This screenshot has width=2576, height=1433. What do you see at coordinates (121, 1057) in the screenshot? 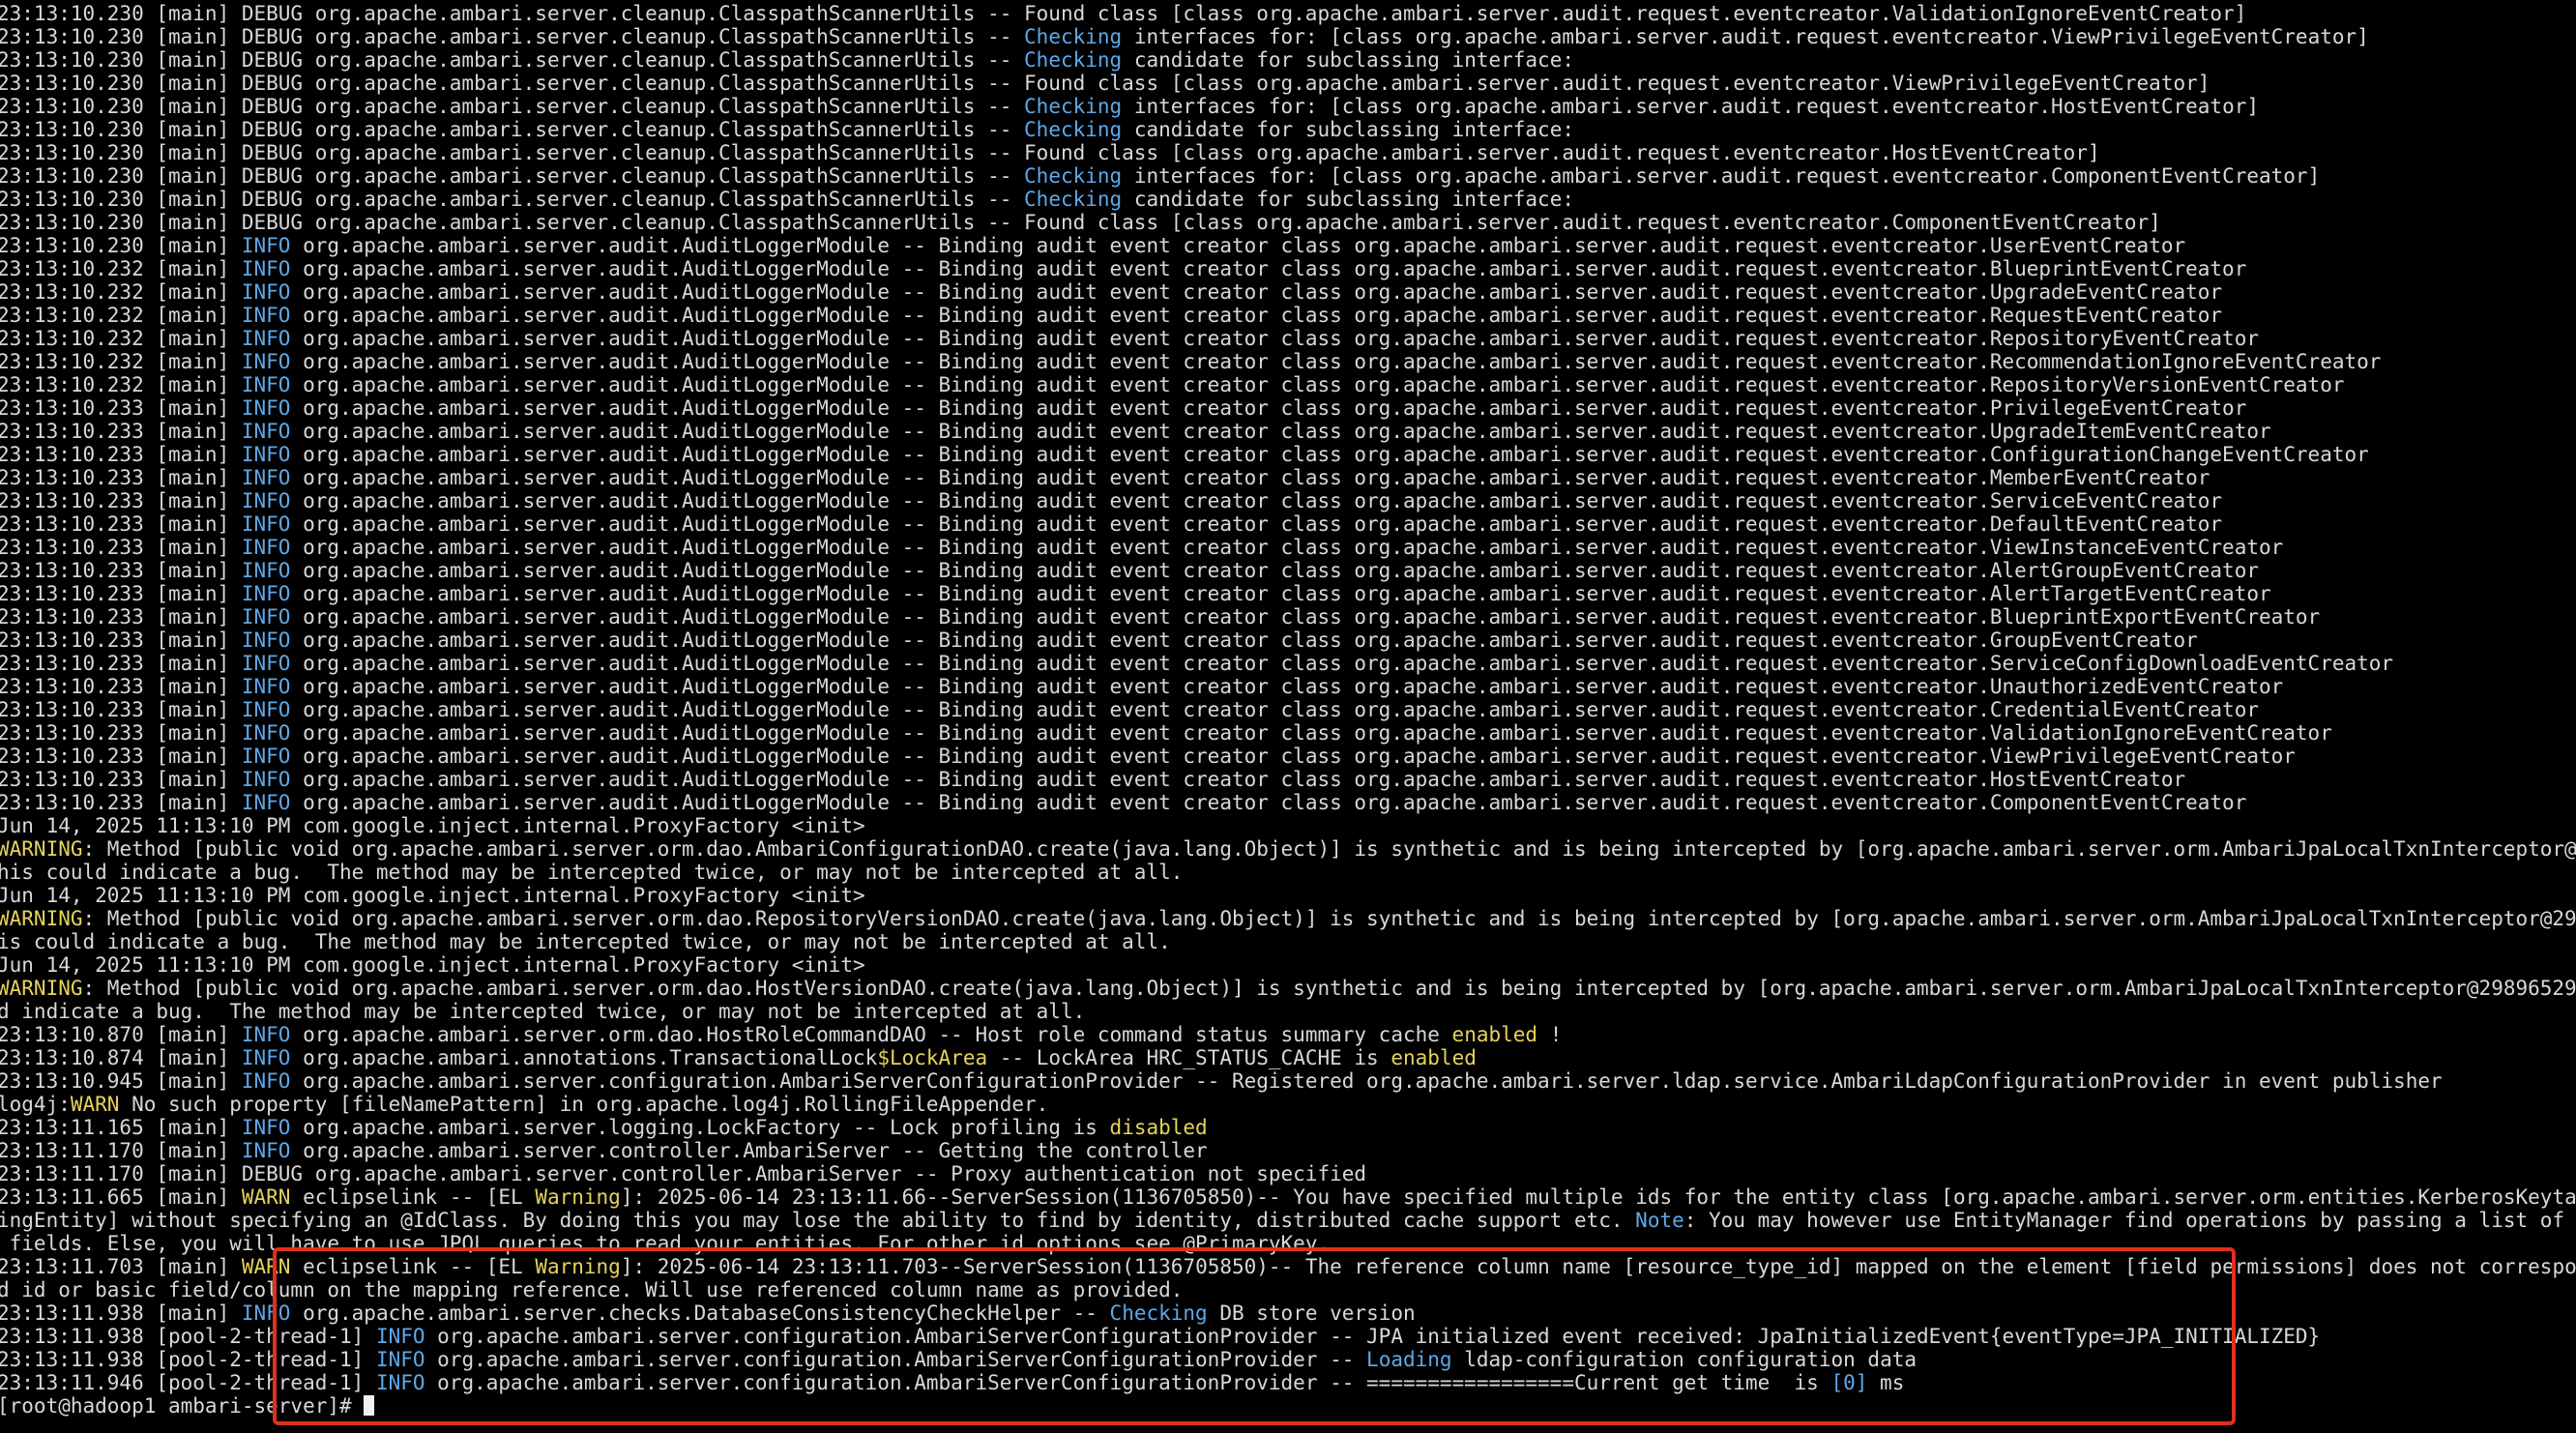
I see `log-text: 23:13:10.874 [main]` at bounding box center [121, 1057].